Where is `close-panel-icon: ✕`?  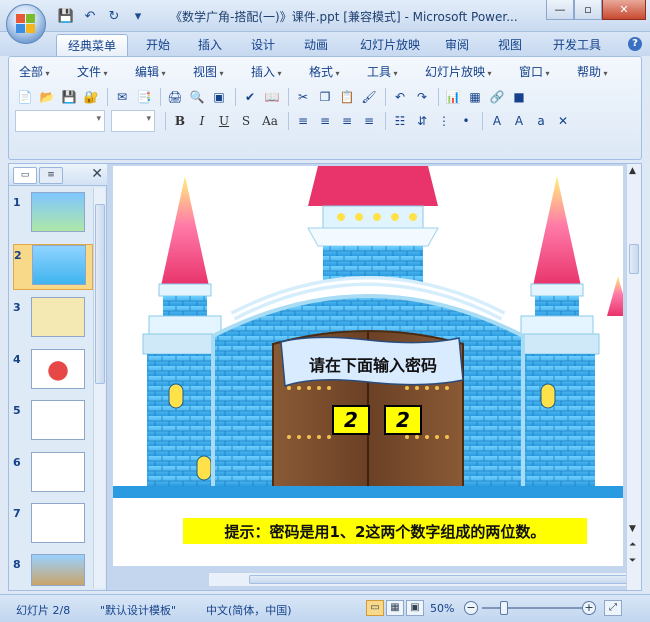 close-panel-icon: ✕ is located at coordinates (97, 174).